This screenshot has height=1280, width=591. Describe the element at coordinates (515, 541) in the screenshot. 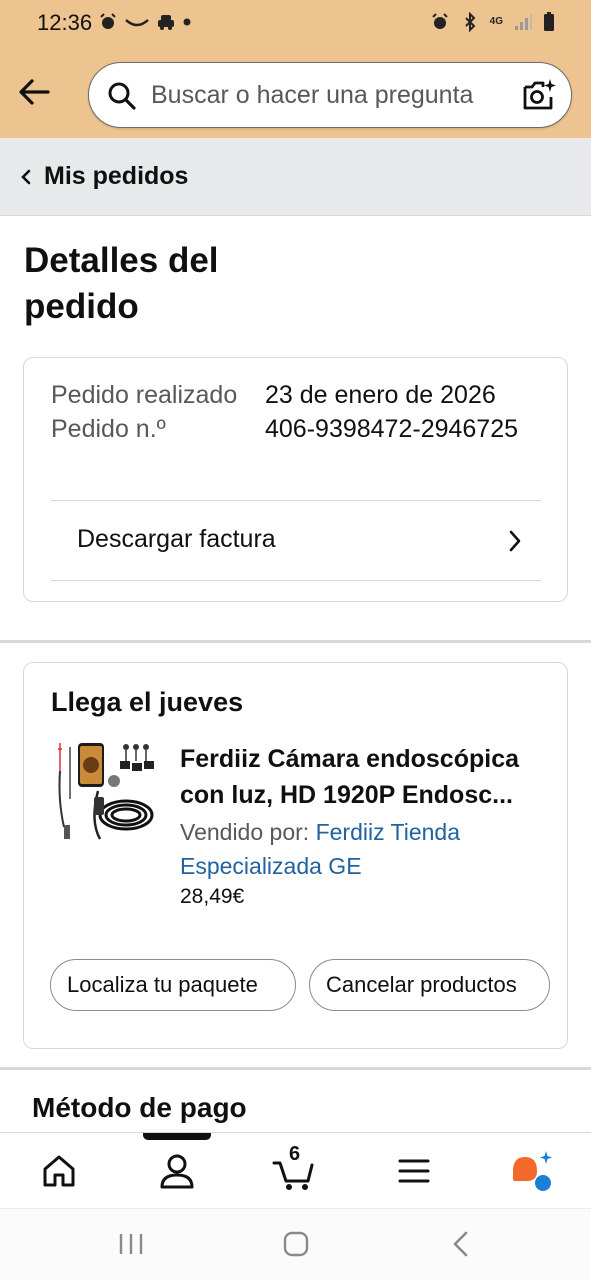

I see `chevron-right-icon` at that location.